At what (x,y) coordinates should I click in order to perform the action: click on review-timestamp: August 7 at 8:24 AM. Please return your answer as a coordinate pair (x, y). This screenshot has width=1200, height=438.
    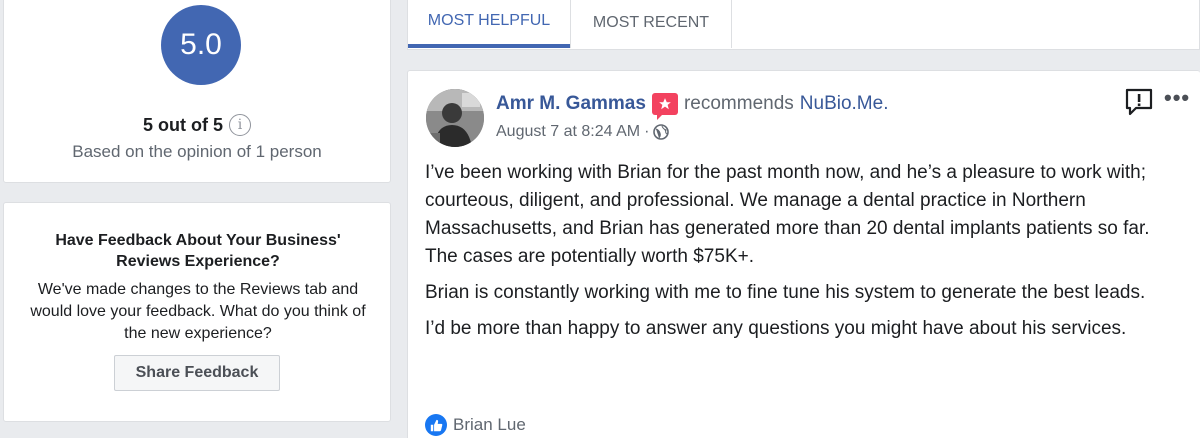
    Looking at the image, I should click on (568, 132).